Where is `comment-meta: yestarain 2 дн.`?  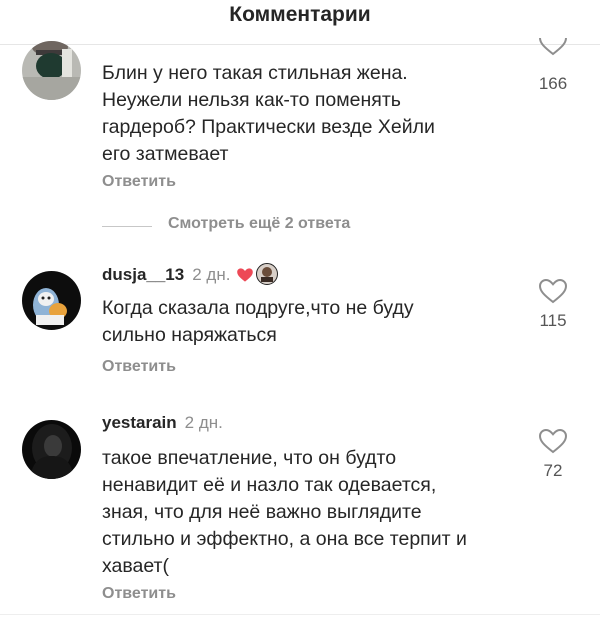
comment-meta: yestarain 2 дн. is located at coordinates (162, 423).